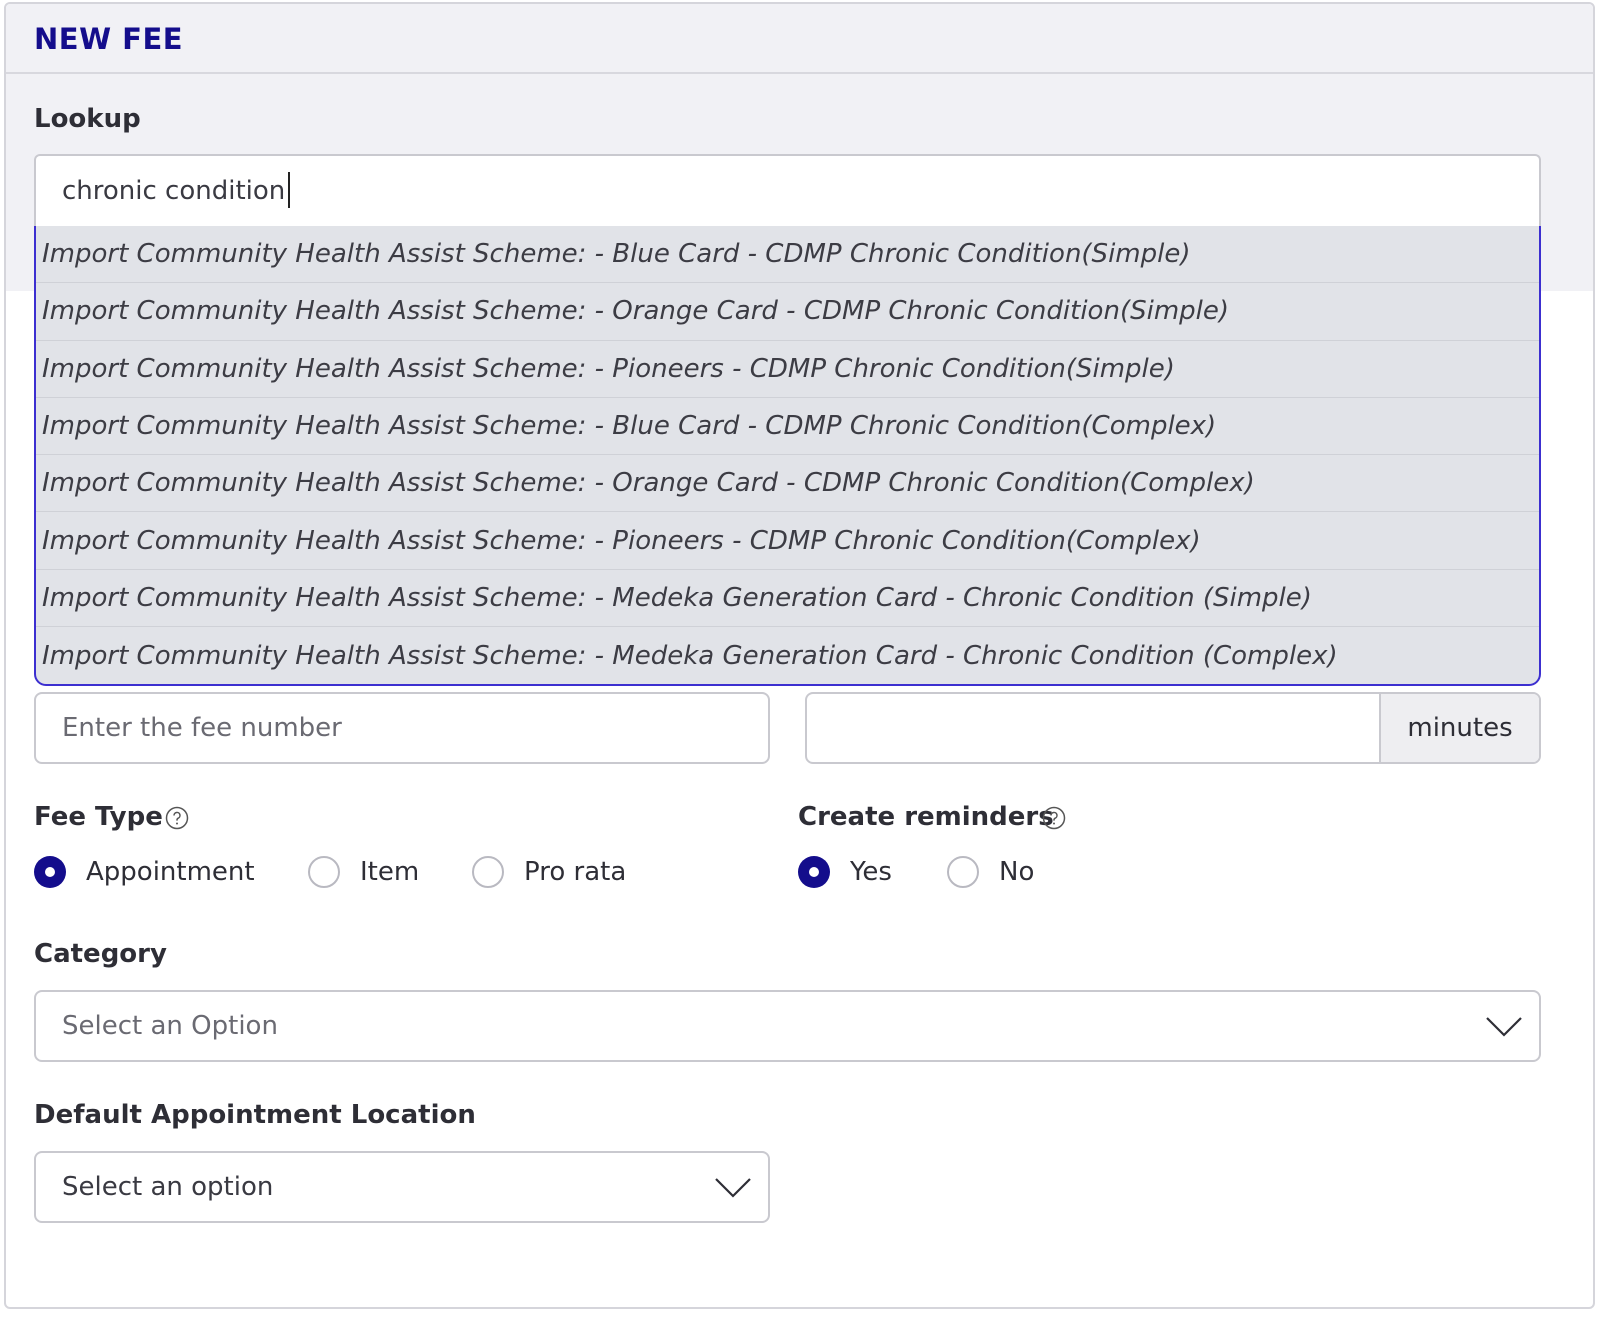 The height and width of the screenshot is (1319, 1597). What do you see at coordinates (168, 1187) in the screenshot?
I see `location-placeholder: Select an option` at bounding box center [168, 1187].